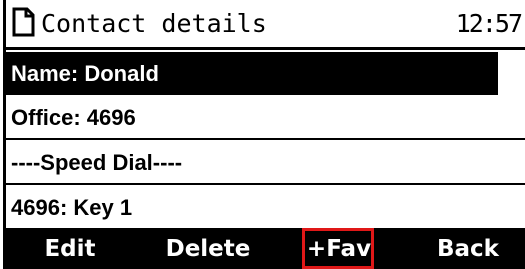  Describe the element at coordinates (489, 23) in the screenshot. I see `clock: 12:57` at that location.